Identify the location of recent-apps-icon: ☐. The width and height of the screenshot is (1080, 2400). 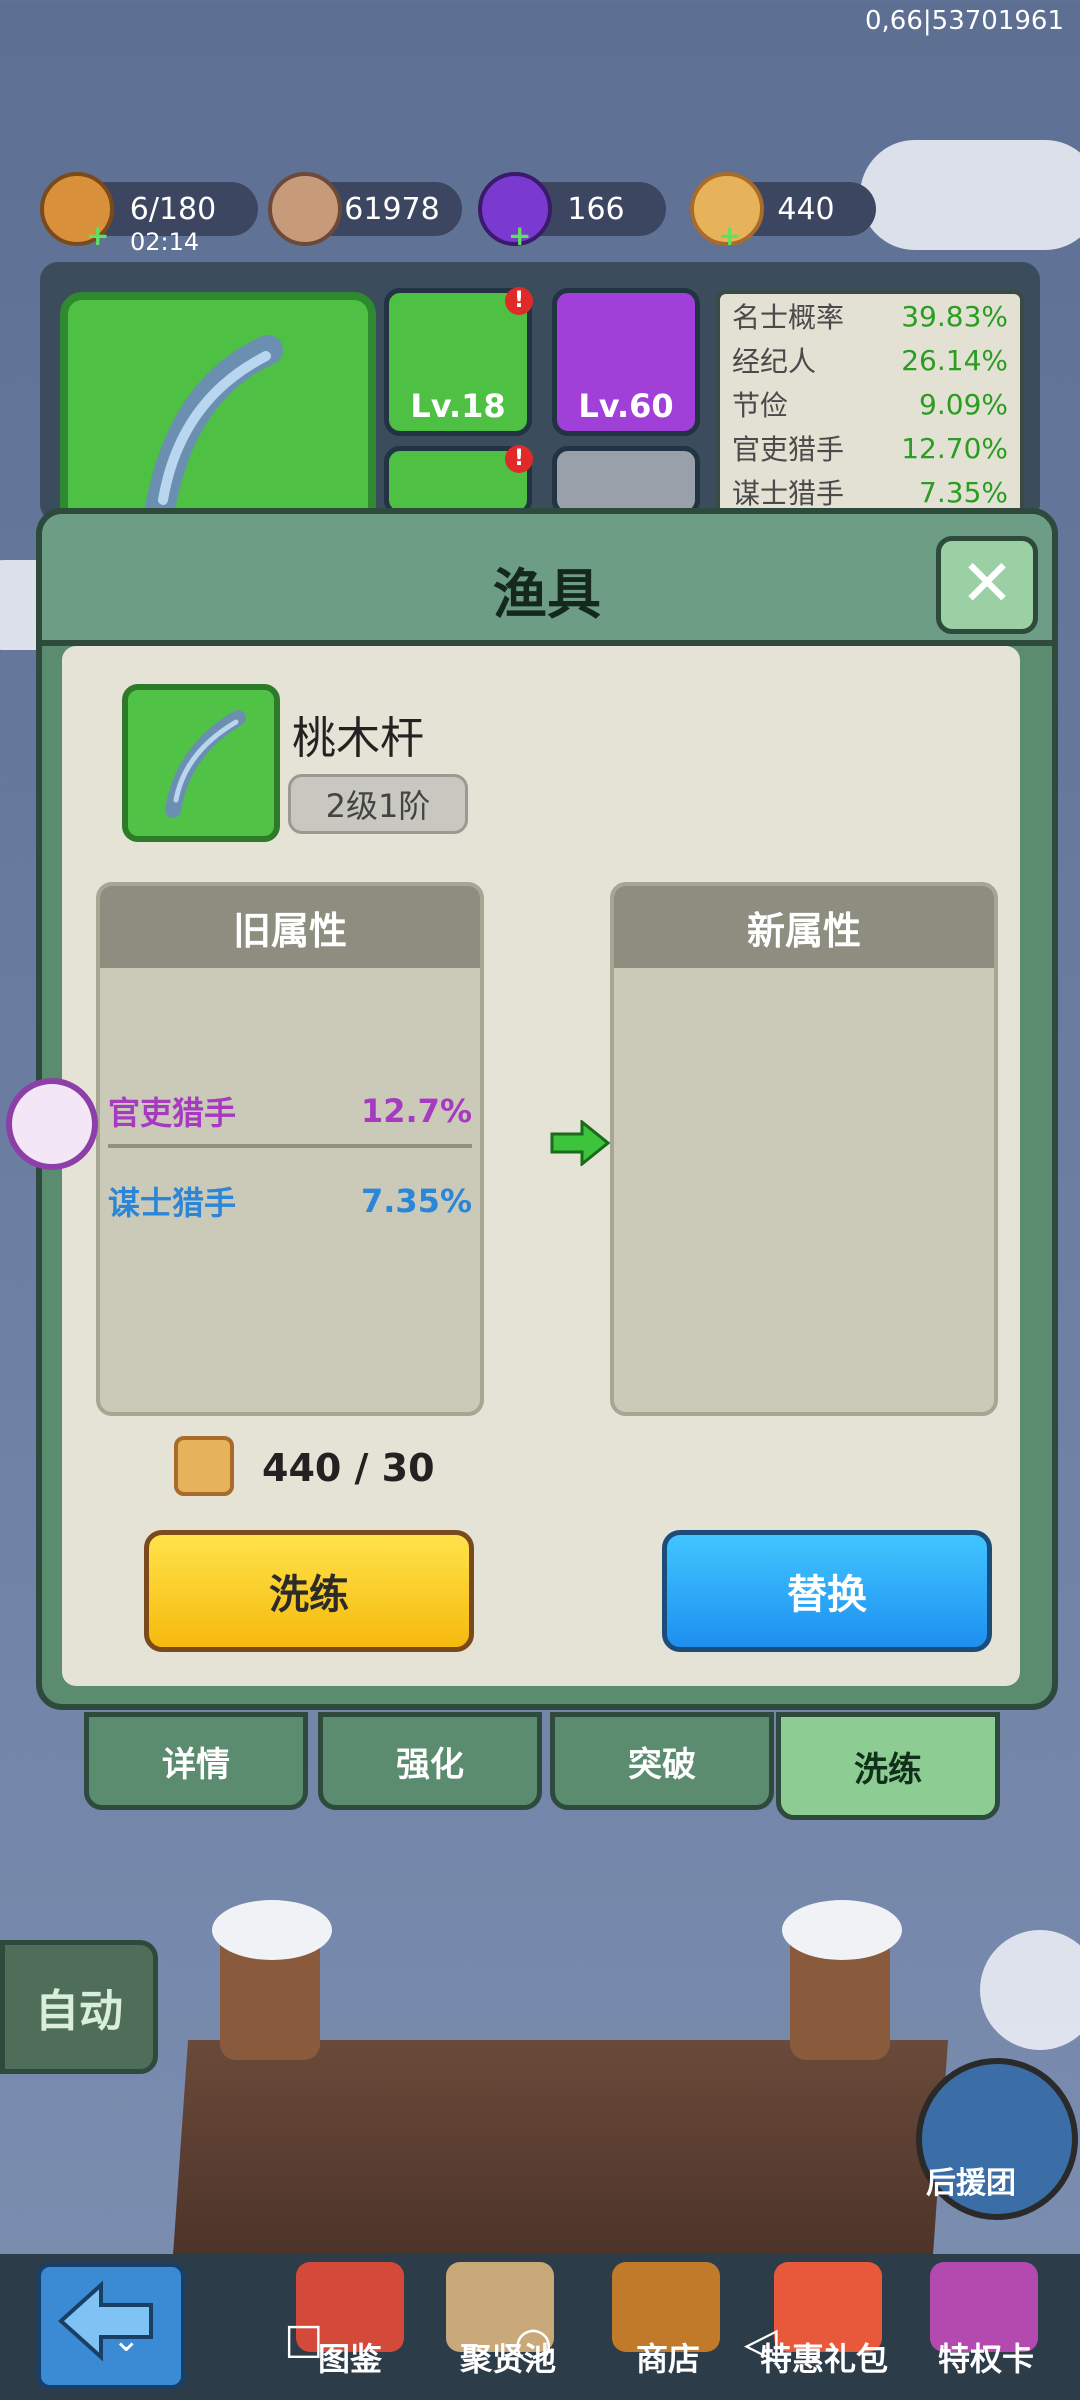
(303, 2343).